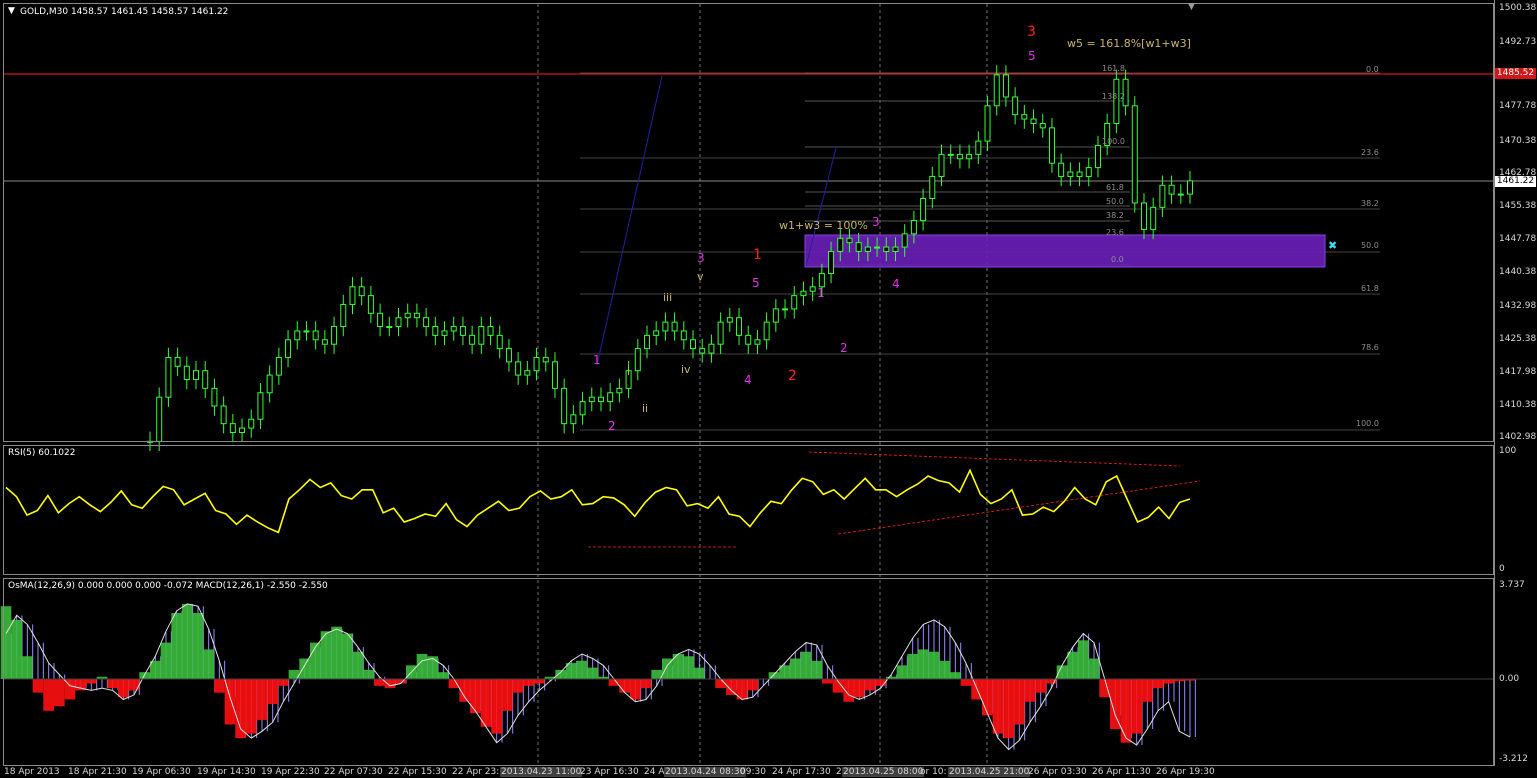 The width and height of the screenshot is (1537, 778). What do you see at coordinates (597, 360) in the screenshot?
I see `wave-label-1: 1` at bounding box center [597, 360].